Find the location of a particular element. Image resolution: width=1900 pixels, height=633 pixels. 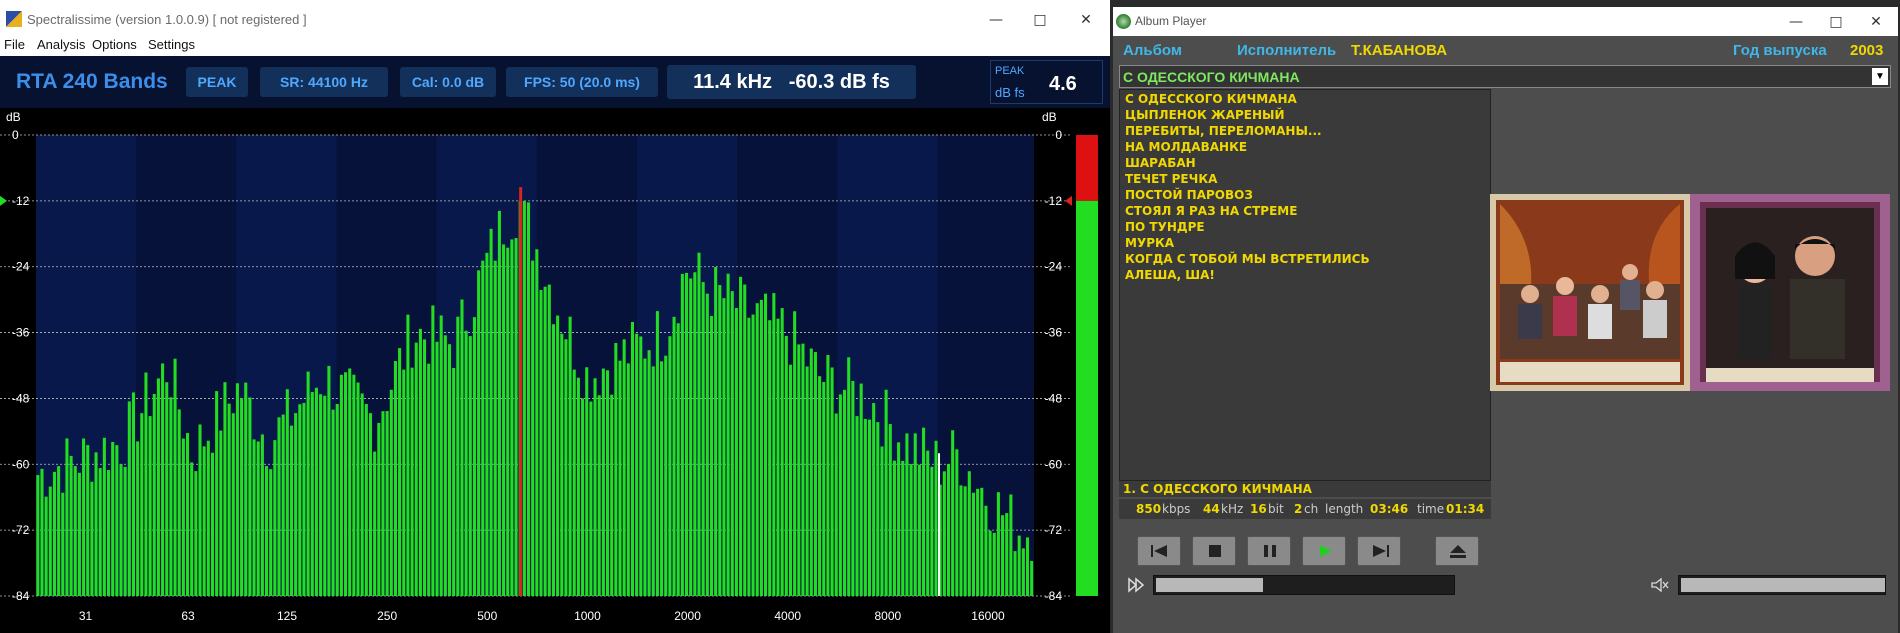

track-list-item: АЛЕША, ША! is located at coordinates (1170, 275).